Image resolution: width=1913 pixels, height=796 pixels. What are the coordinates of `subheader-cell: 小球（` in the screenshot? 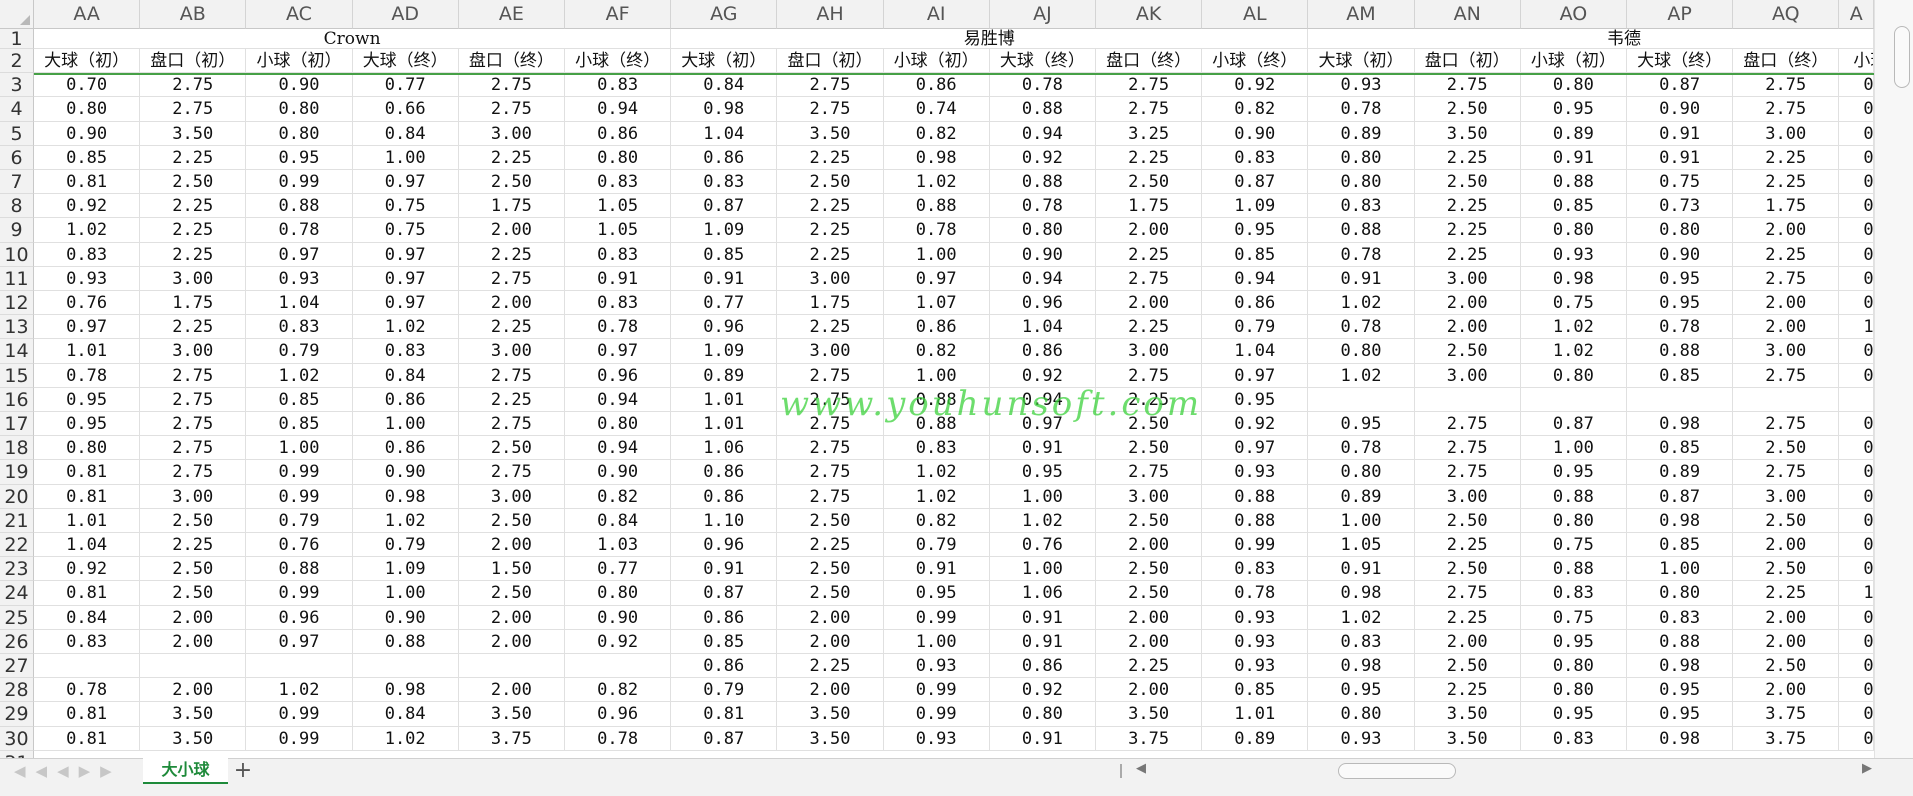 It's located at (1856, 61).